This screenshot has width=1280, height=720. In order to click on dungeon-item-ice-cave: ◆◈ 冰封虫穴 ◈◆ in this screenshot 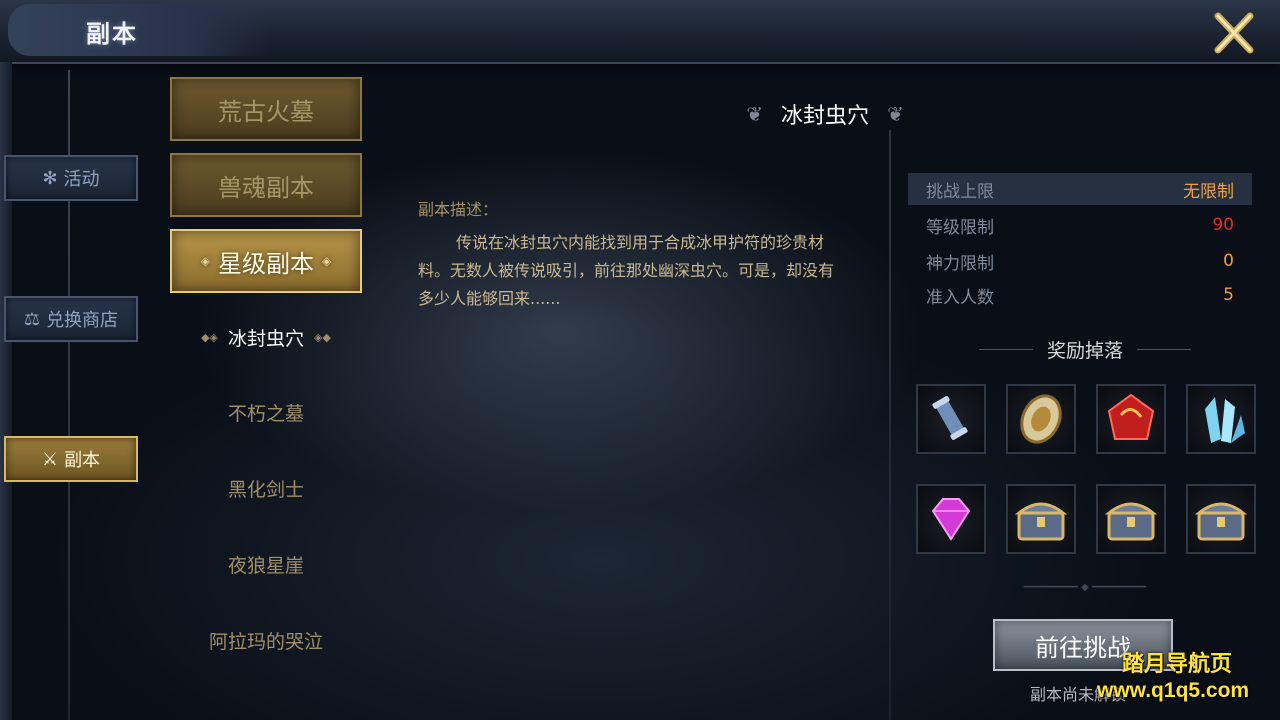, I will do `click(266, 337)`.